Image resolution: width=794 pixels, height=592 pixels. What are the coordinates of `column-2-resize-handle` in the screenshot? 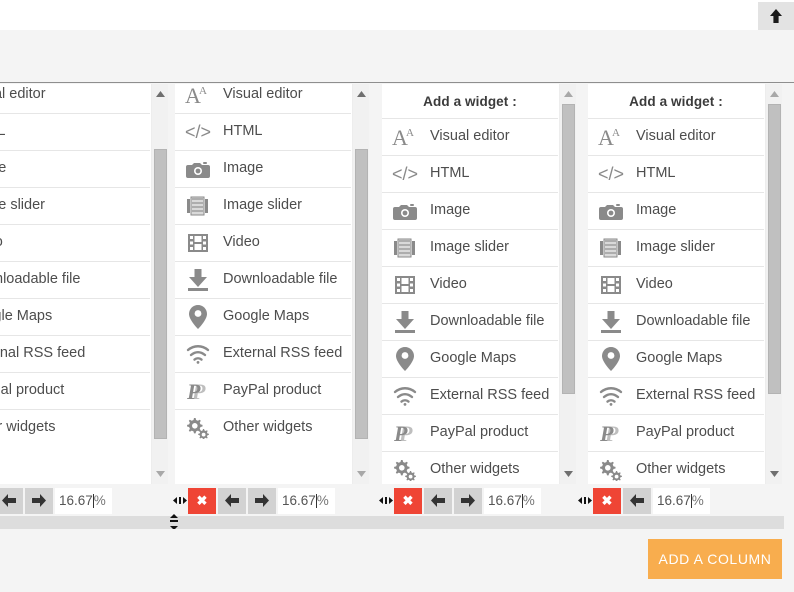 It's located at (180, 501).